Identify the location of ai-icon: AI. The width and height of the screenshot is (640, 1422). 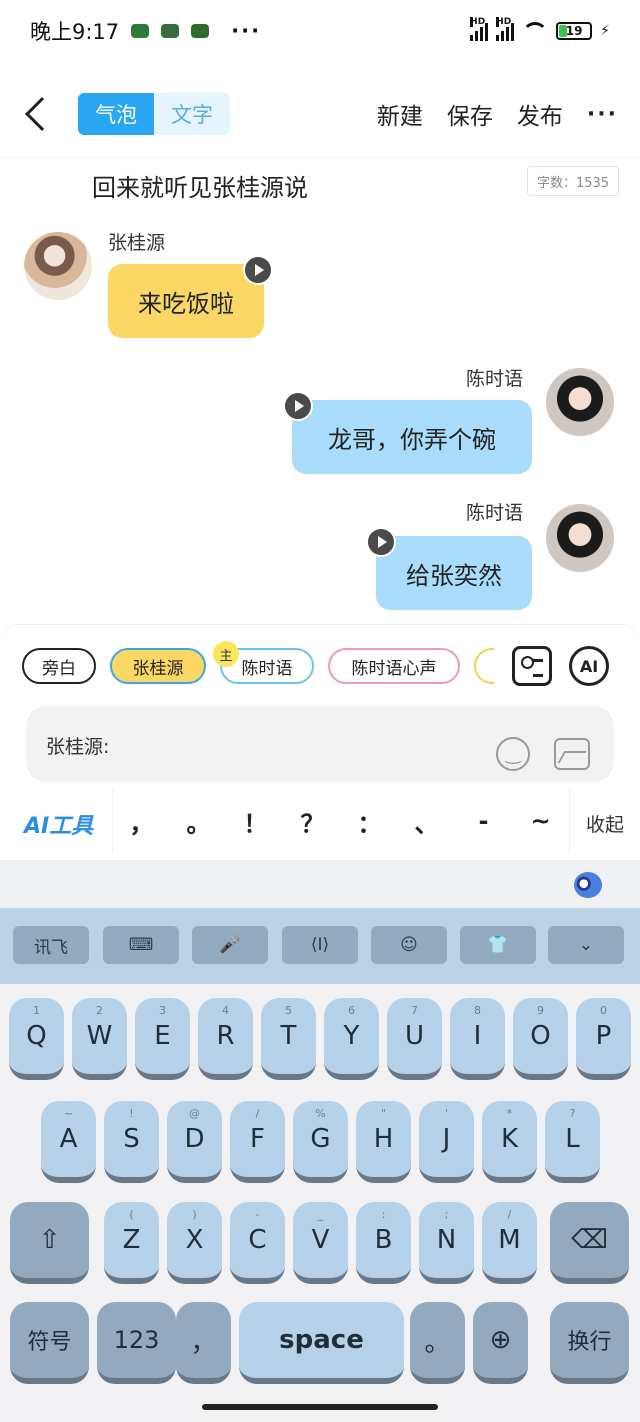
(589, 666).